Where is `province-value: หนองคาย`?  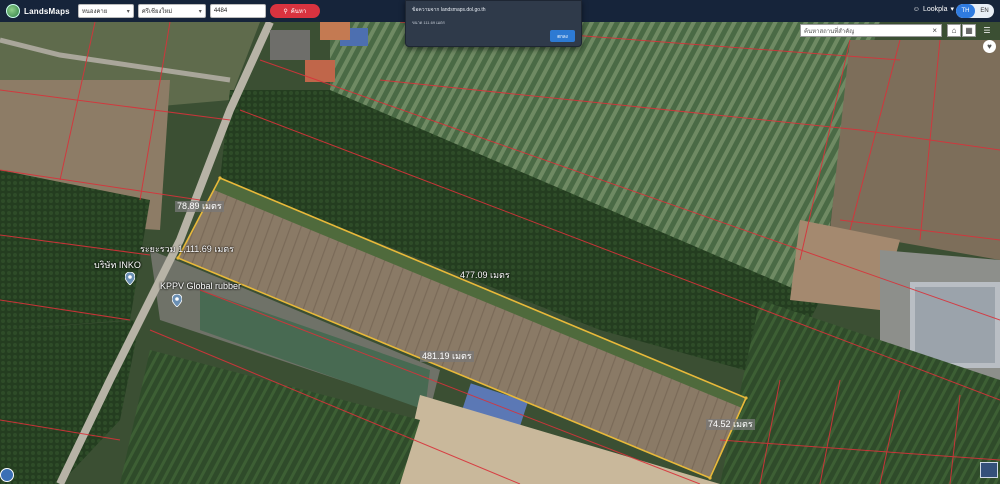 province-value: หนองคาย is located at coordinates (94, 12).